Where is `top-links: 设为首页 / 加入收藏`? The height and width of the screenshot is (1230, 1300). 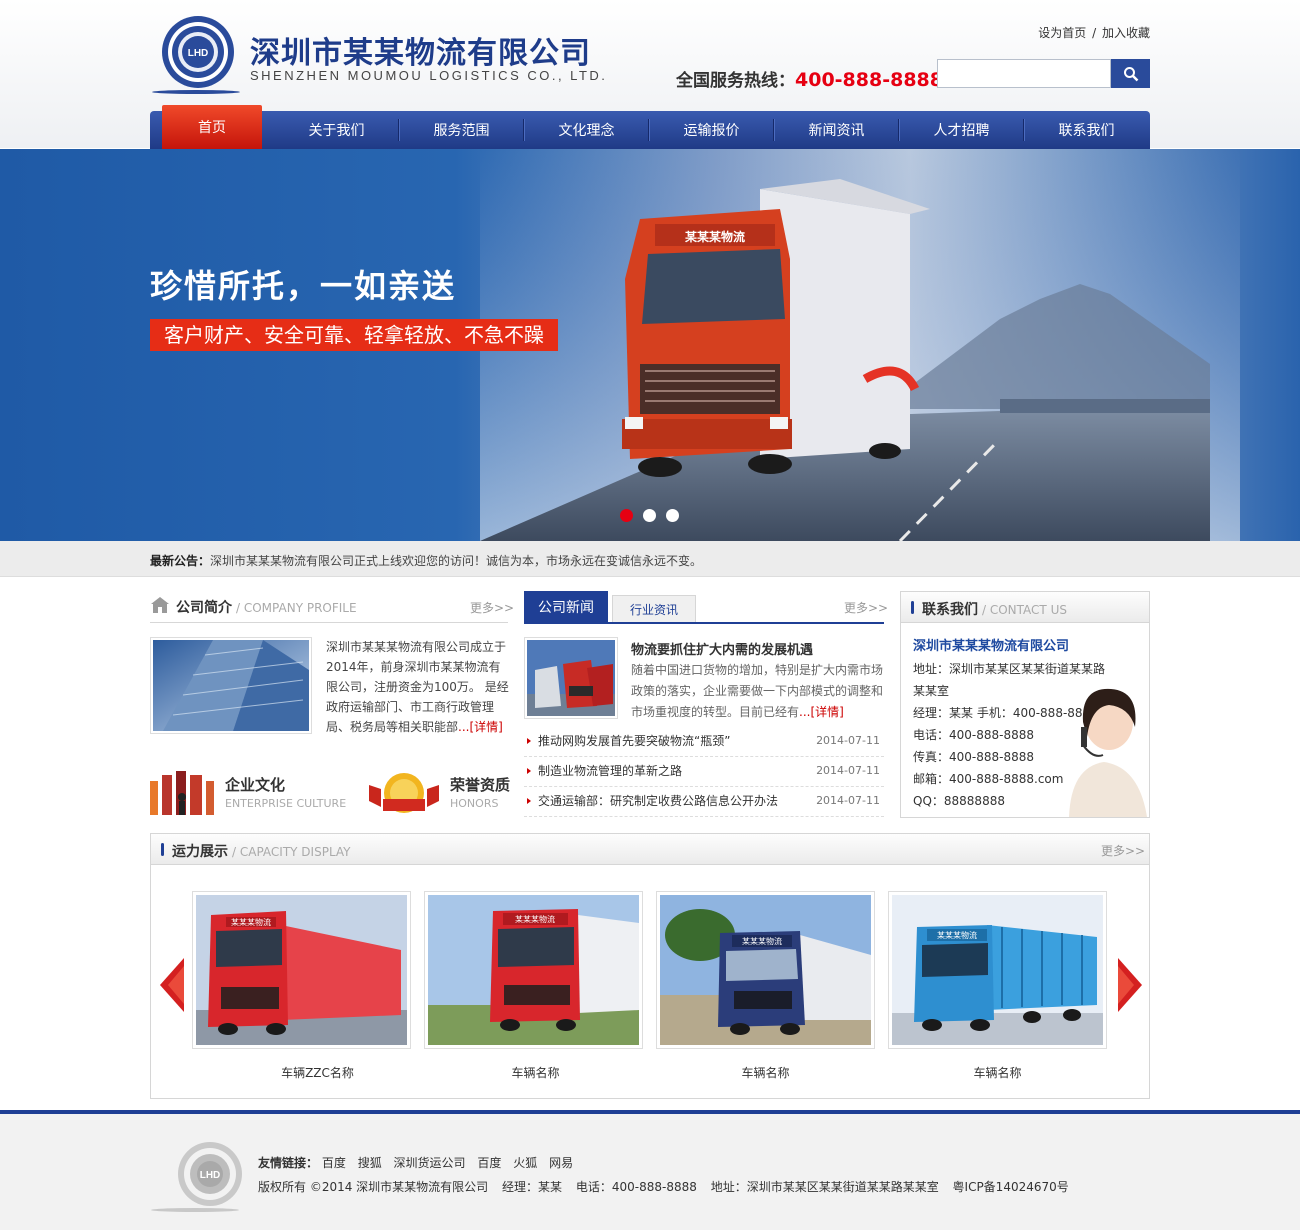 top-links: 设为首页 / 加入收藏 is located at coordinates (1094, 32).